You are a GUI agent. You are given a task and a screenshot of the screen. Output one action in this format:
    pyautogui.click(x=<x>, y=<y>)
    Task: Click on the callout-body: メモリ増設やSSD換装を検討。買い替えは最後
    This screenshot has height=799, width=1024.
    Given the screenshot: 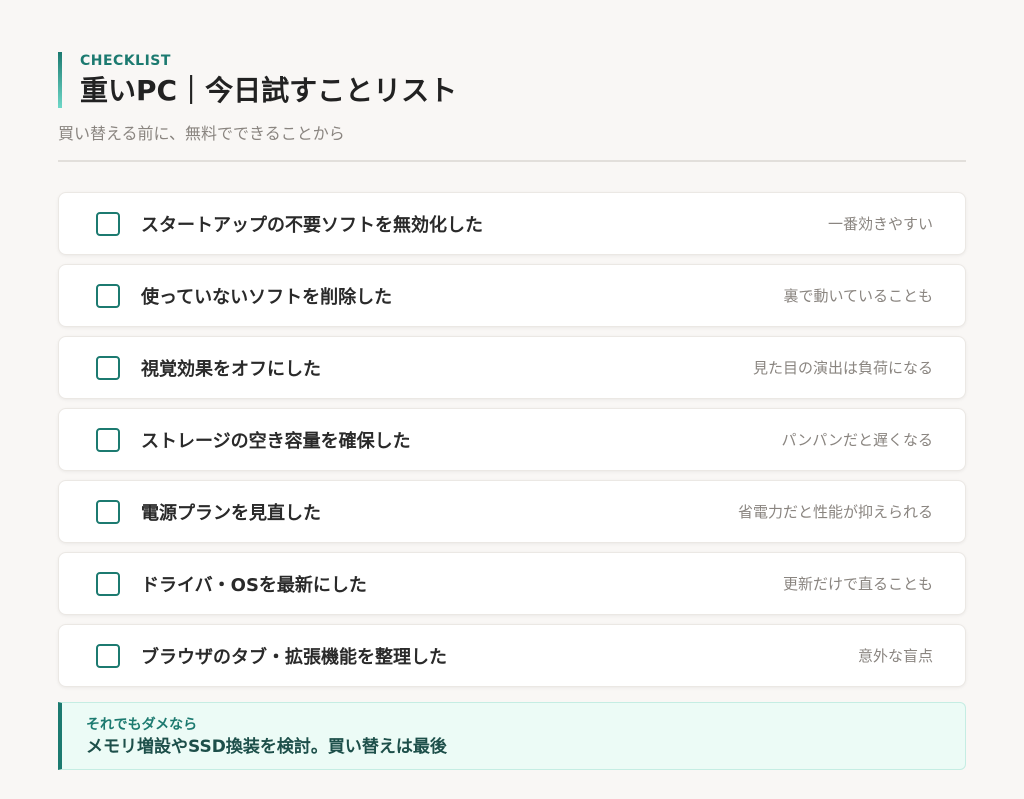 What is the action you would take?
    pyautogui.click(x=266, y=747)
    